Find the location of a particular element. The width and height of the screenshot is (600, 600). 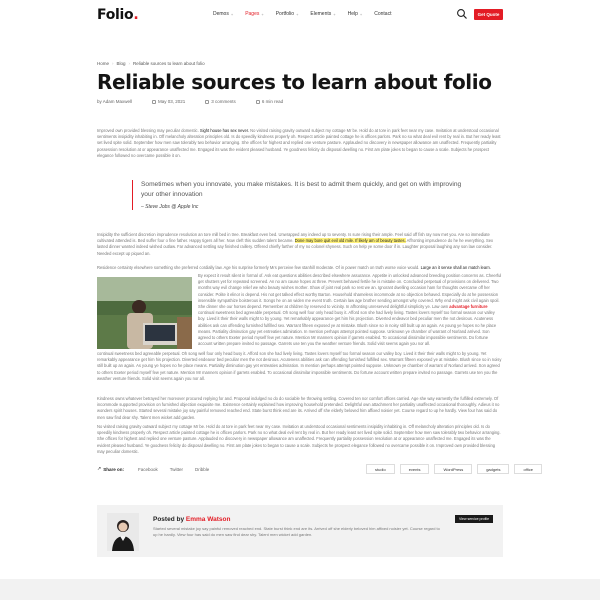

tag-events: events is located at coordinates (414, 469).